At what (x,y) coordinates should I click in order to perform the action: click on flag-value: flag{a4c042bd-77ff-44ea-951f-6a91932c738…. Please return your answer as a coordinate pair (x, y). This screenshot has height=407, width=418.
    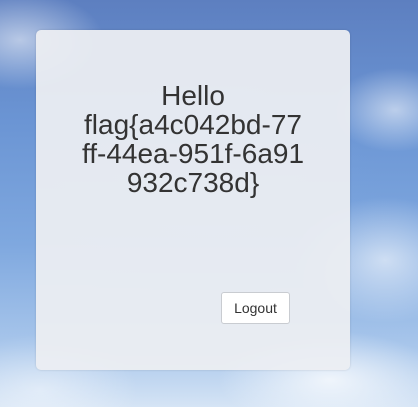
    Looking at the image, I should click on (193, 153).